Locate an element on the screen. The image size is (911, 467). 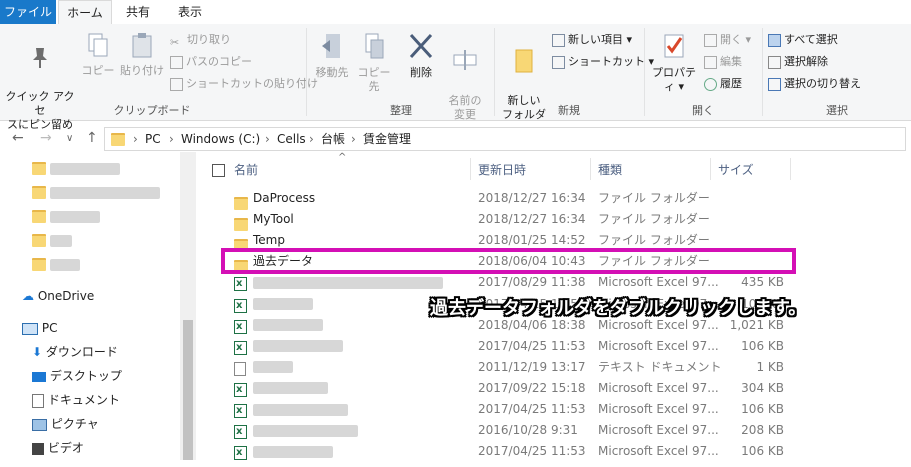
file-date: 2017/08/29 11:38 is located at coordinates (532, 282).